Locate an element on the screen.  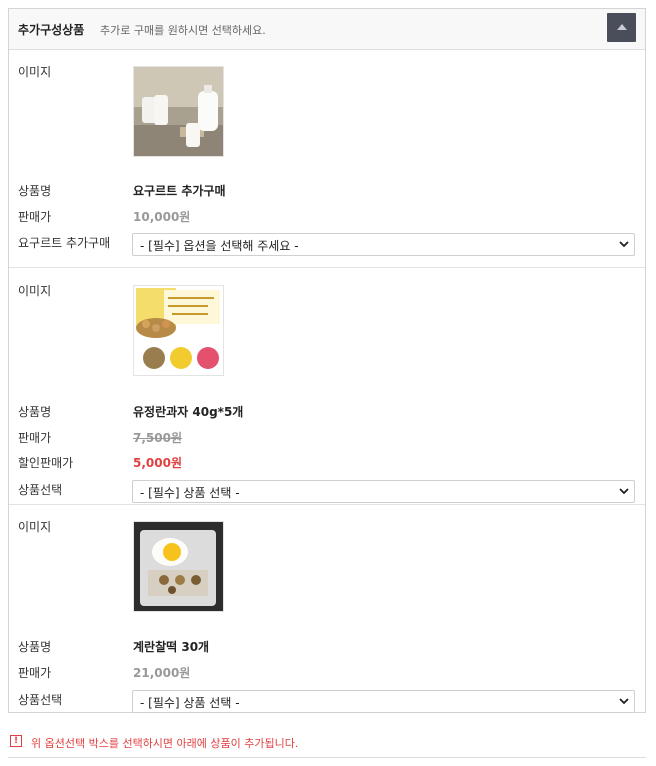
product-image-yogurt is located at coordinates (178, 111).